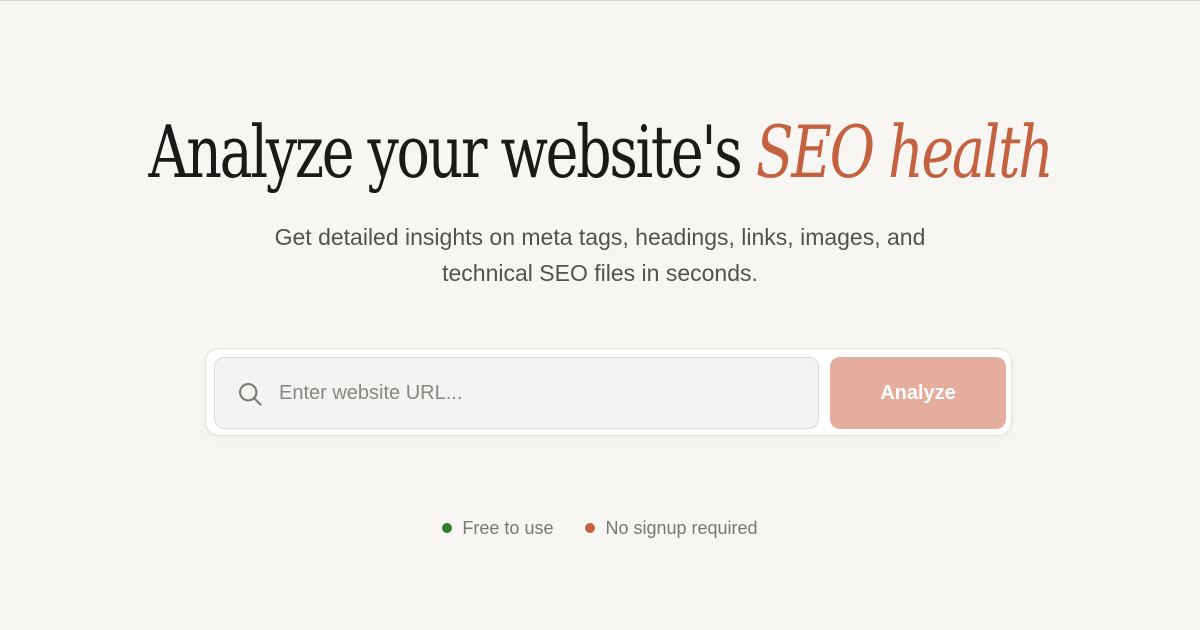  Describe the element at coordinates (508, 528) in the screenshot. I see `badge-free-label: Free to use` at that location.